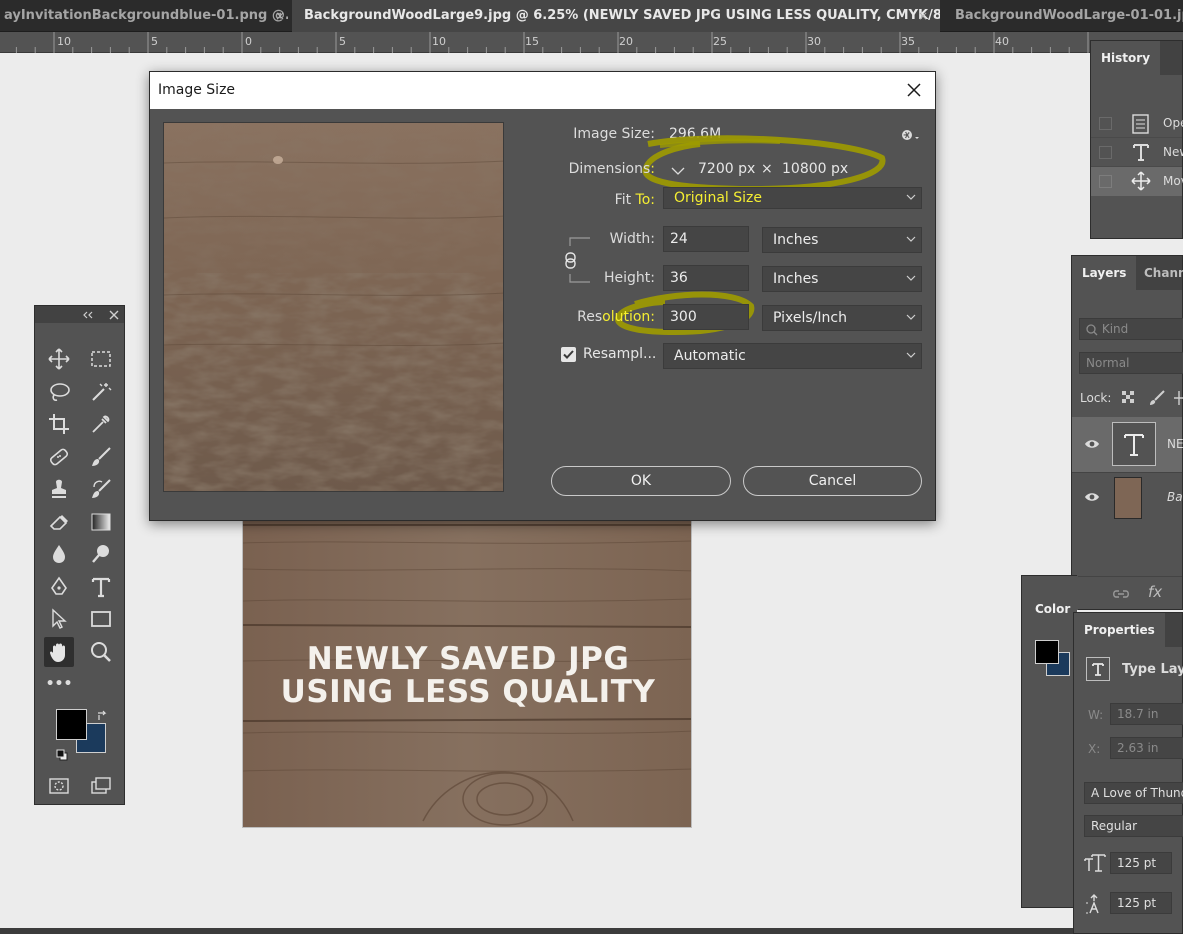 The height and width of the screenshot is (934, 1183). I want to click on move-tool-icon, so click(59, 359).